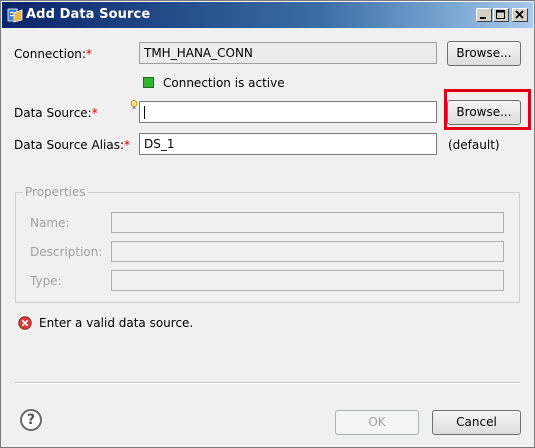  I want to click on content-assist-bulb-icon, so click(134, 104).